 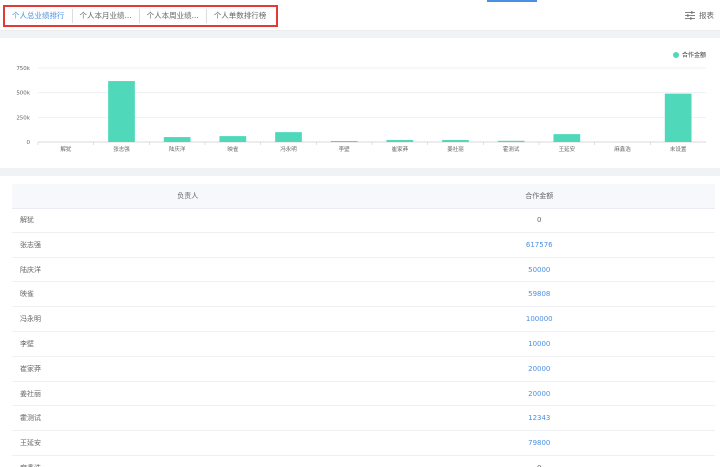 I want to click on chart-legend: 合作金额, so click(x=689, y=54).